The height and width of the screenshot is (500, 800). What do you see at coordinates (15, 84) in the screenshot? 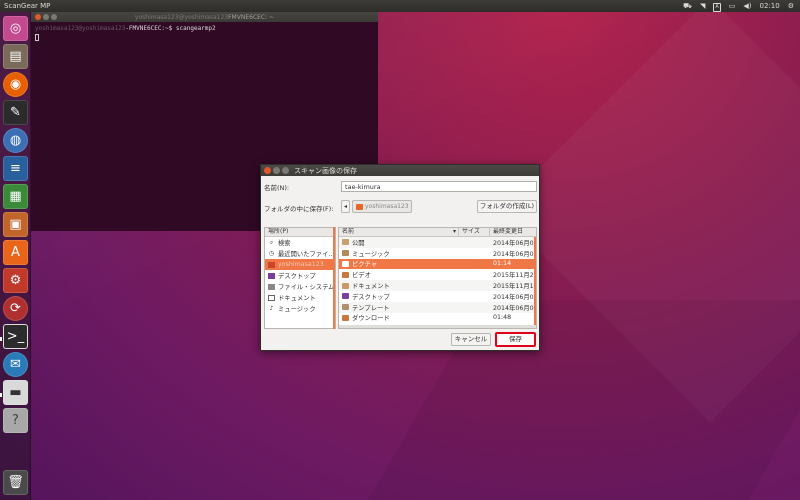
I see `firefox-icon: ◉` at bounding box center [15, 84].